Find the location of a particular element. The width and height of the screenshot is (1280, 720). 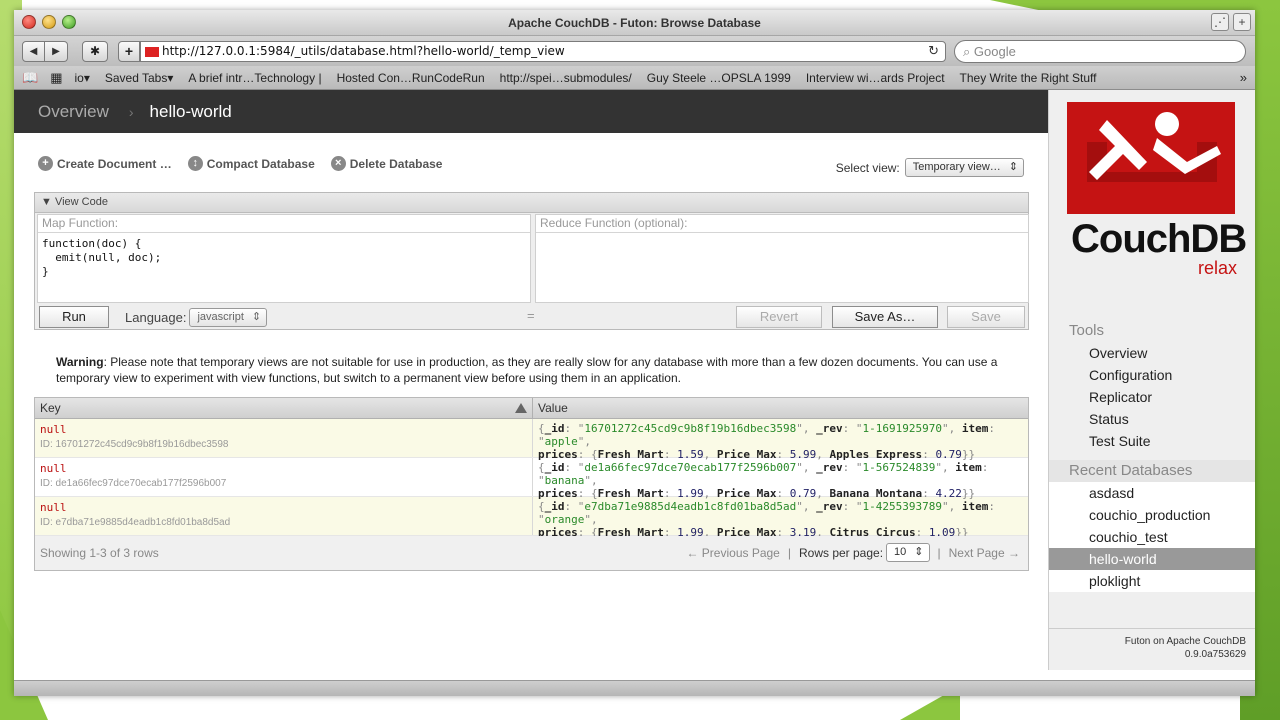

bookmark-item: Hosted Con…RunCodeRun is located at coordinates (411, 78).